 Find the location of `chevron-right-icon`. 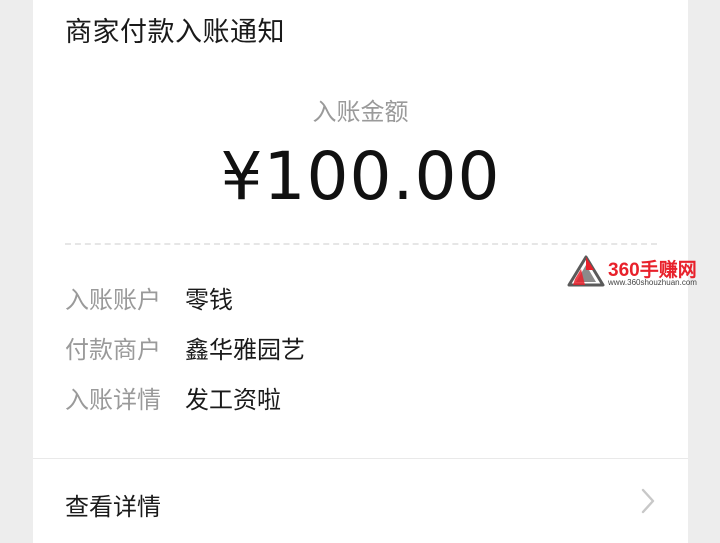

chevron-right-icon is located at coordinates (648, 501).